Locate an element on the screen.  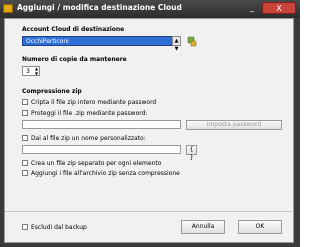
protect-label: Proteggi il file .zip mediante password: is located at coordinates (89, 113).